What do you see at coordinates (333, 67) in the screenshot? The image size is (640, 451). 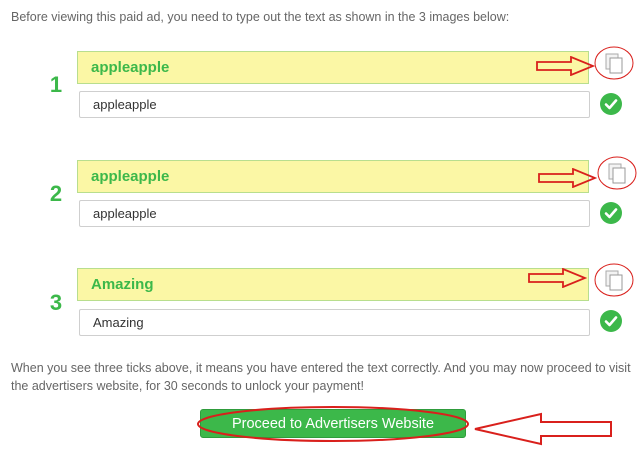 I see `captcha-text-1: appleapple` at bounding box center [333, 67].